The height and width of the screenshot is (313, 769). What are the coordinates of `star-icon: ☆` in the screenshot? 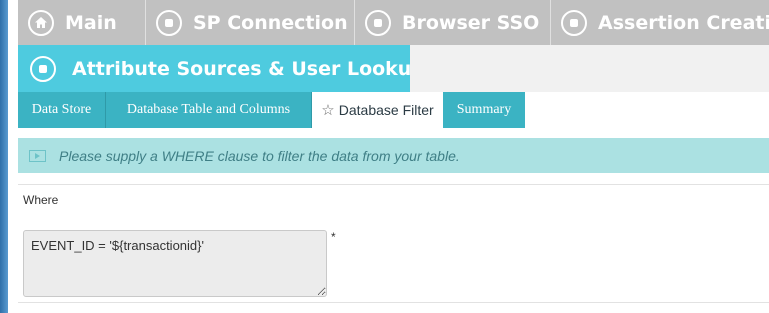 It's located at (328, 110).